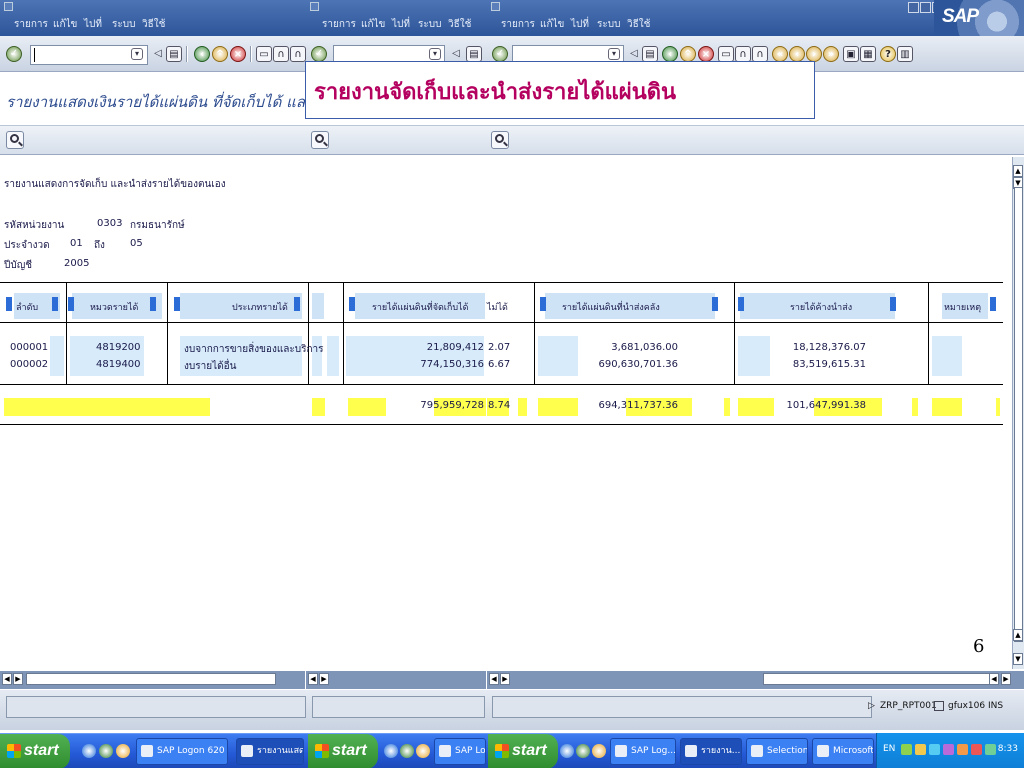 Image resolution: width=1024 pixels, height=768 pixels. What do you see at coordinates (1018, 659) in the screenshot?
I see `scroll-down-icon: ▼` at bounding box center [1018, 659].